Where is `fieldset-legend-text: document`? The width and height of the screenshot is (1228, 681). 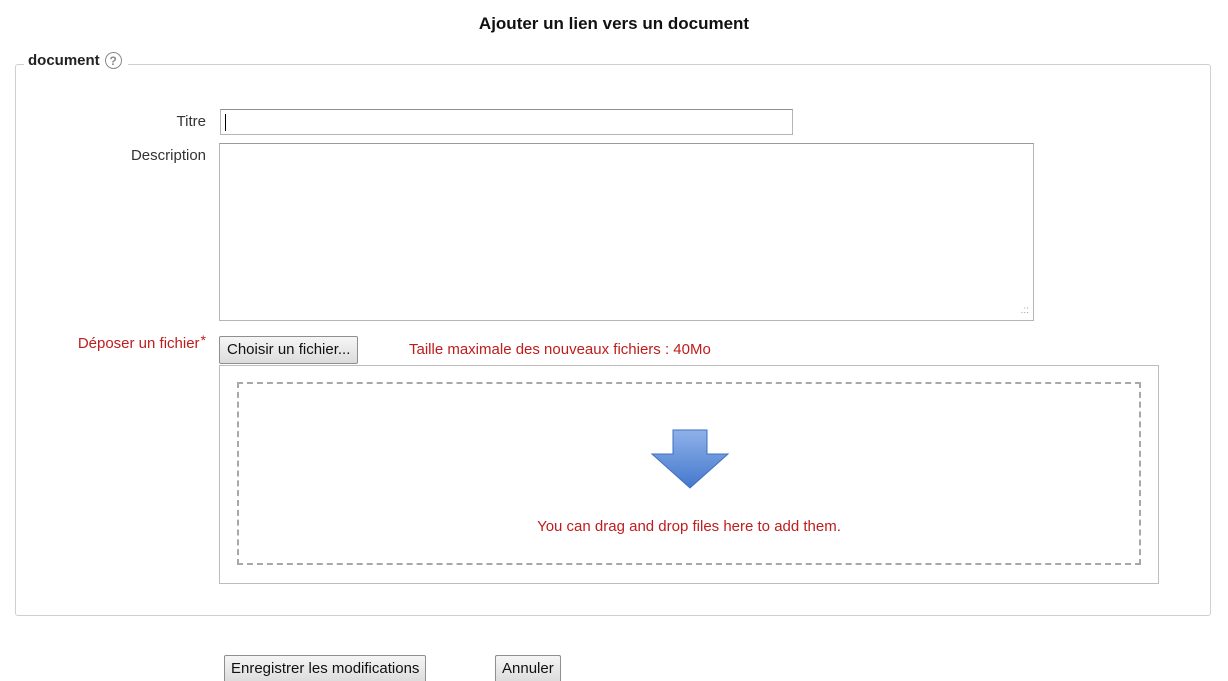 fieldset-legend-text: document is located at coordinates (64, 60).